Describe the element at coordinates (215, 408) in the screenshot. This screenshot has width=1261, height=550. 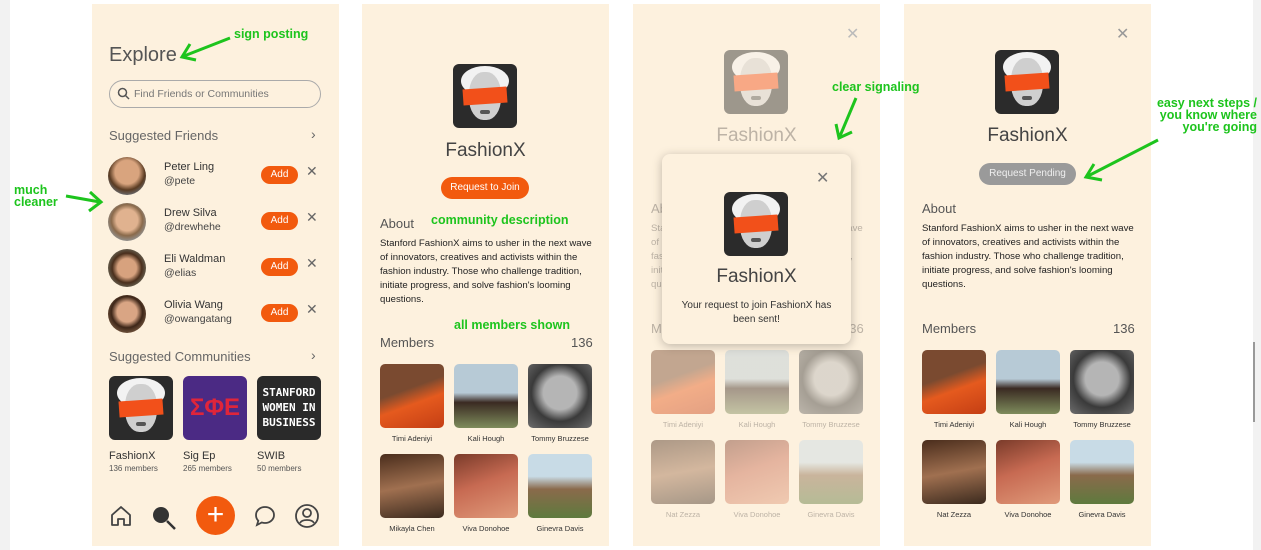
I see `community-logo-sigep: ΣΦΕ` at that location.